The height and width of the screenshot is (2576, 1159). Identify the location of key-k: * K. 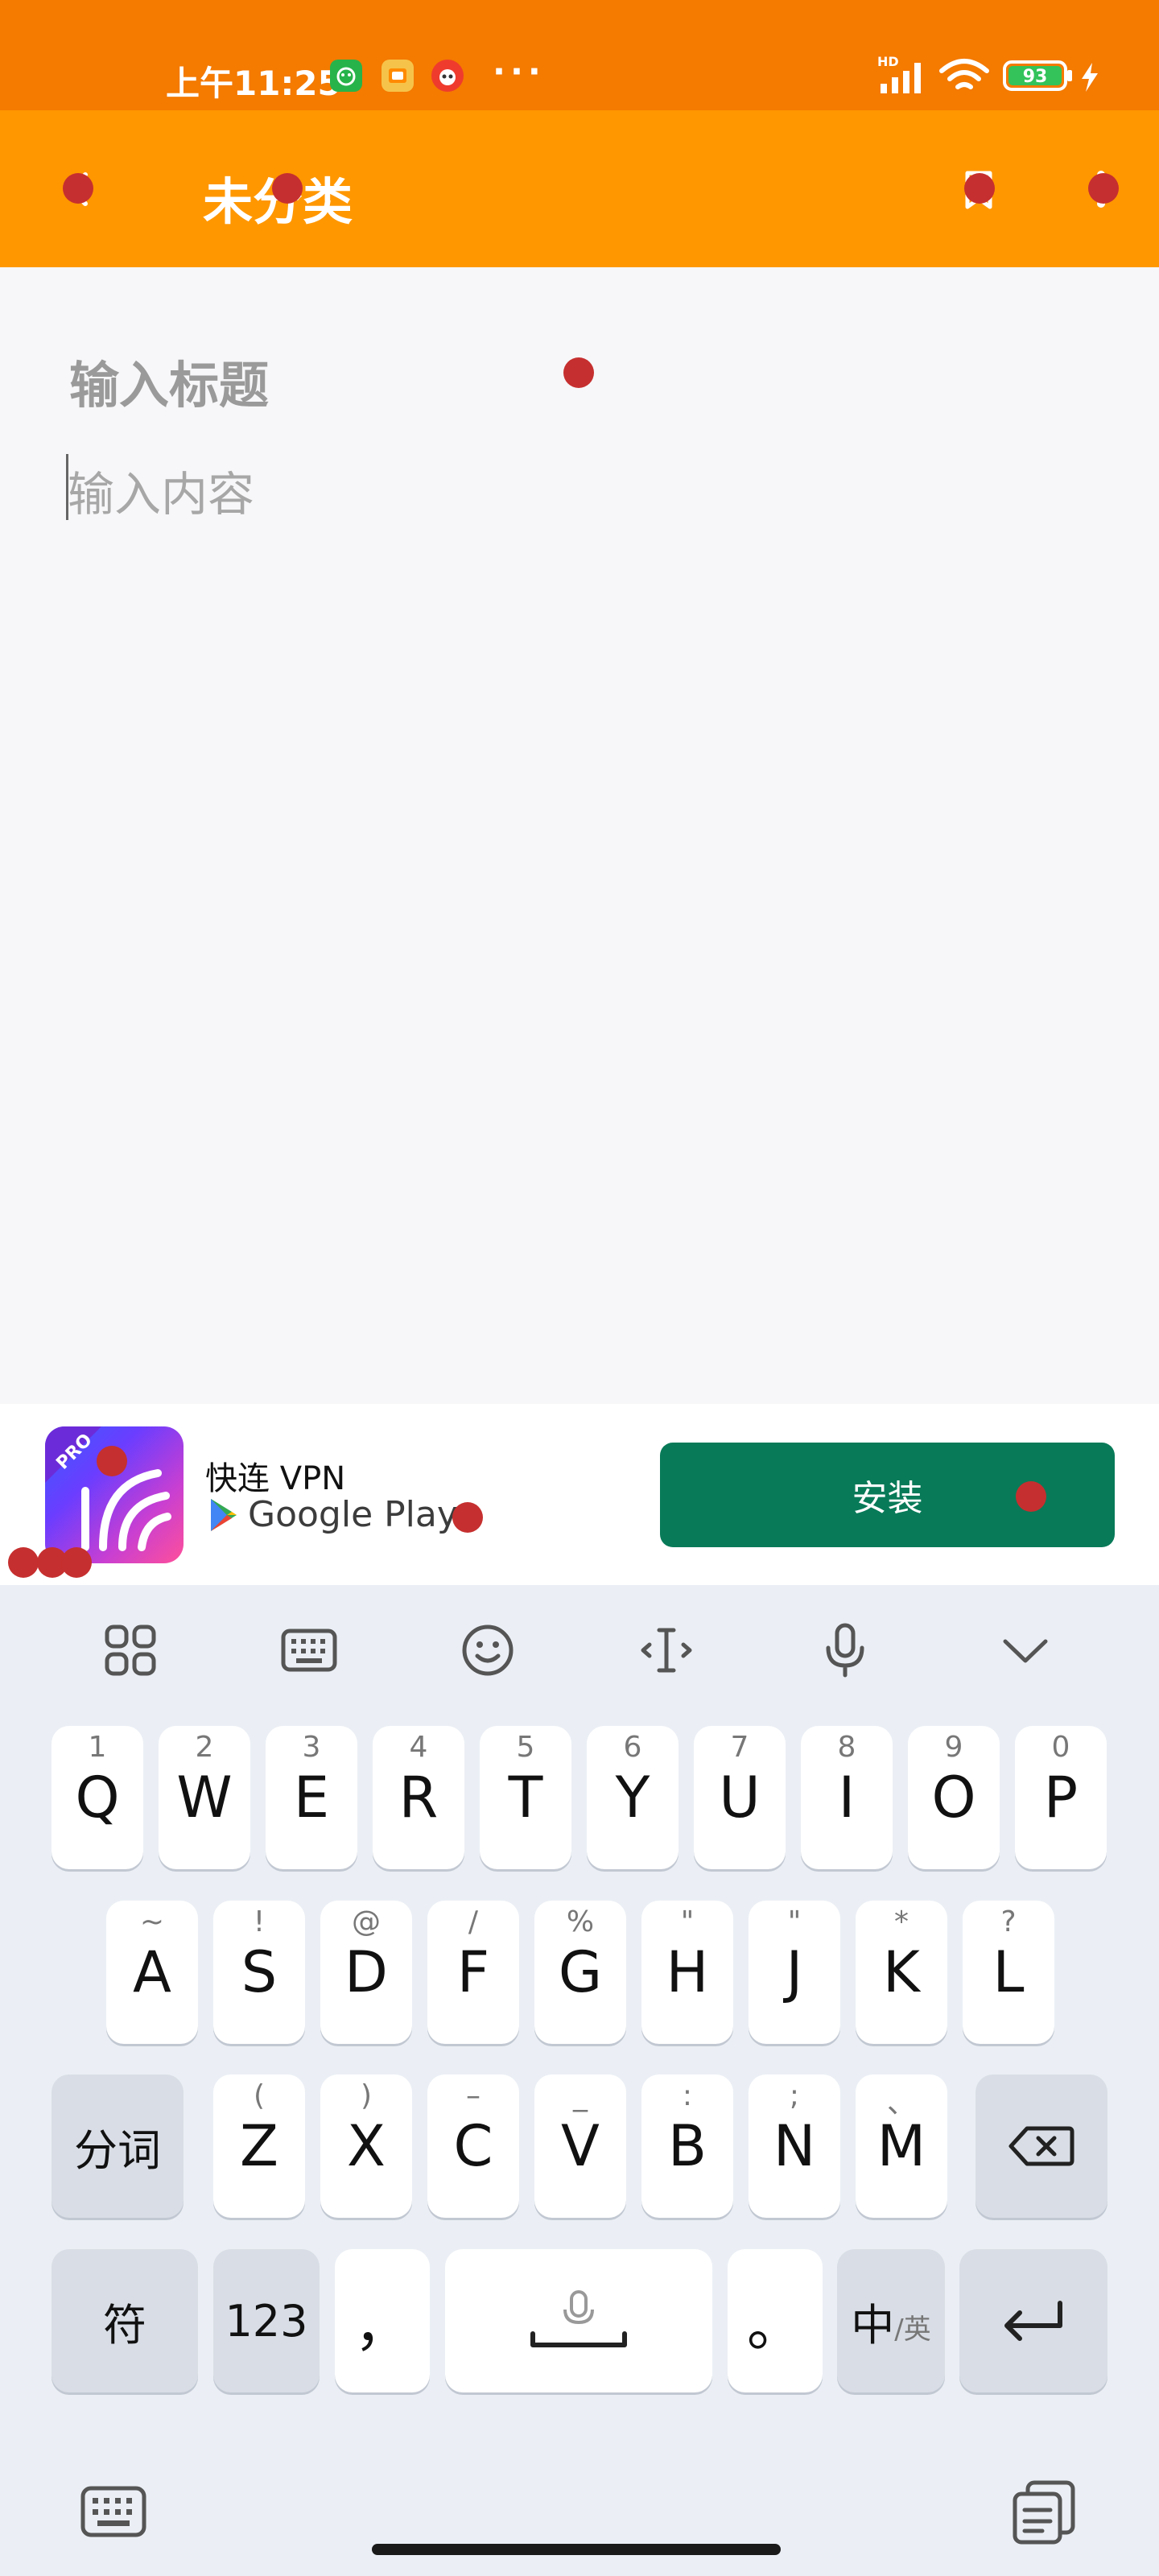
(901, 1972).